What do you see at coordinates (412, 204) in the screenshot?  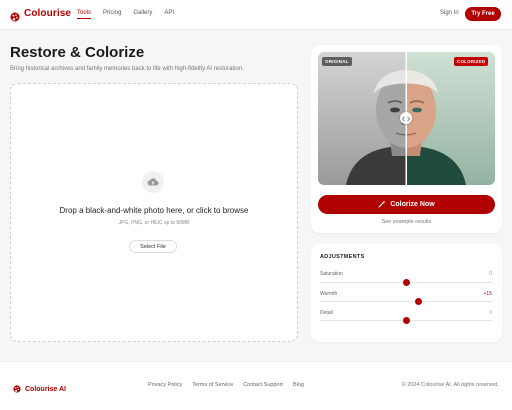 I see `colorize-now-label: Colorize Now` at bounding box center [412, 204].